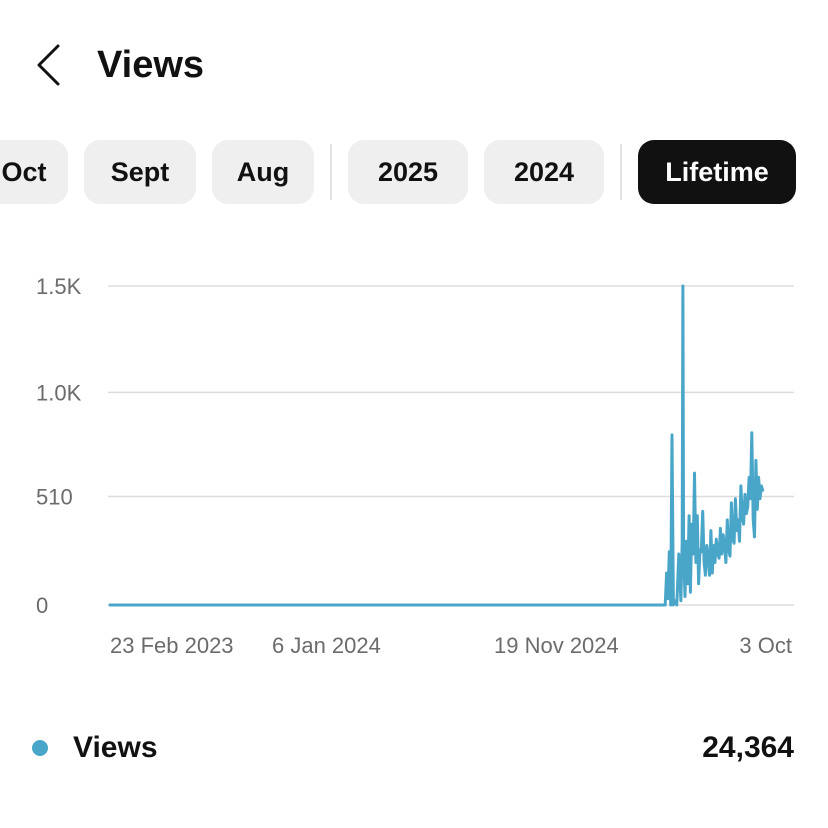 This screenshot has height=828, width=828. I want to click on legend-dot-views, so click(40, 748).